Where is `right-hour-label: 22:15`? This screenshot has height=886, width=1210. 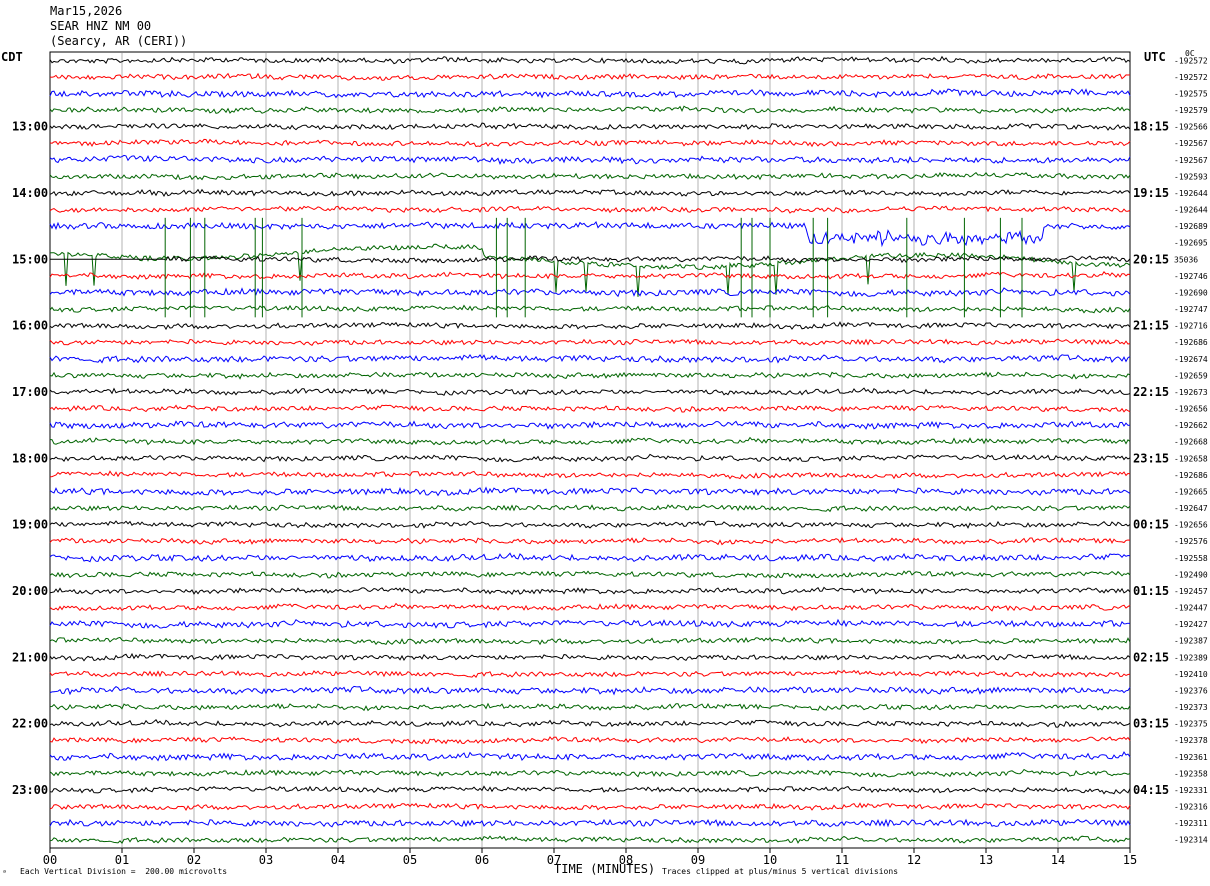 right-hour-label: 22:15 is located at coordinates (1151, 392).